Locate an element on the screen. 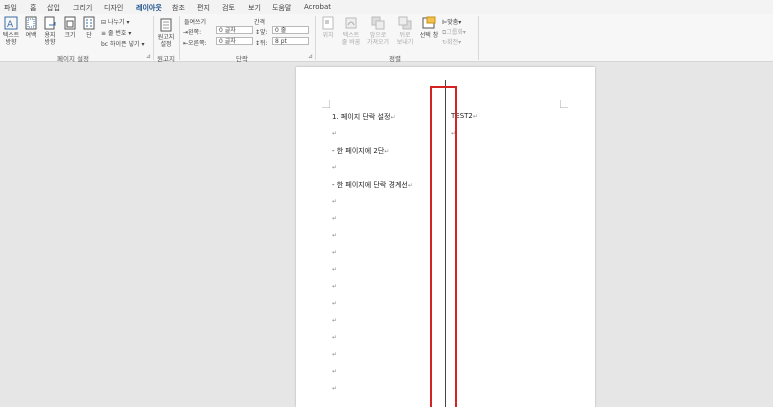 The height and width of the screenshot is (407, 773). text-direction-button: A 텍스트 방향 is located at coordinates (11, 31).